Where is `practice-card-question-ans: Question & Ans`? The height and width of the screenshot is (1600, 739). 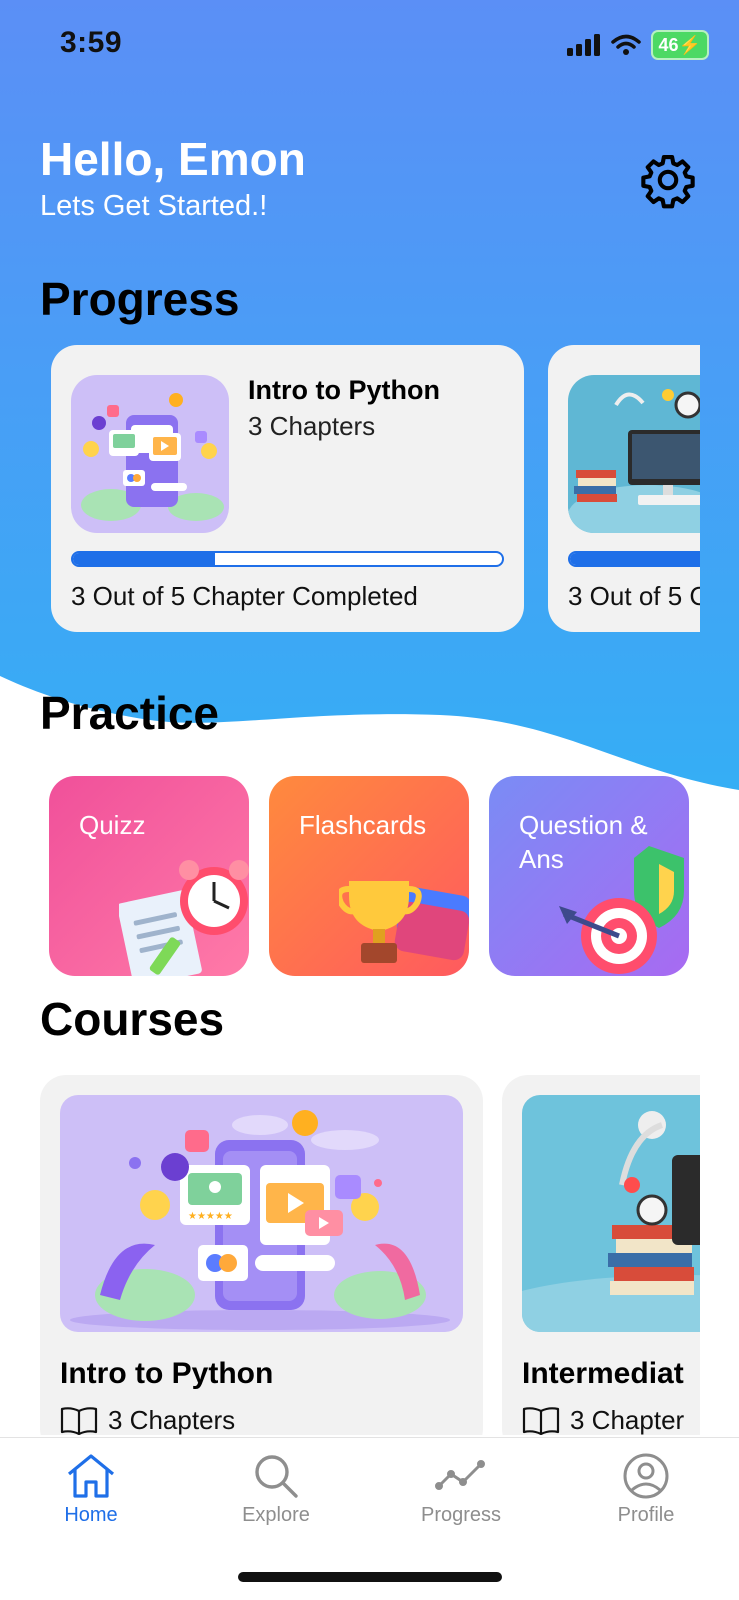
practice-card-question-ans: Question & Ans is located at coordinates (589, 876).